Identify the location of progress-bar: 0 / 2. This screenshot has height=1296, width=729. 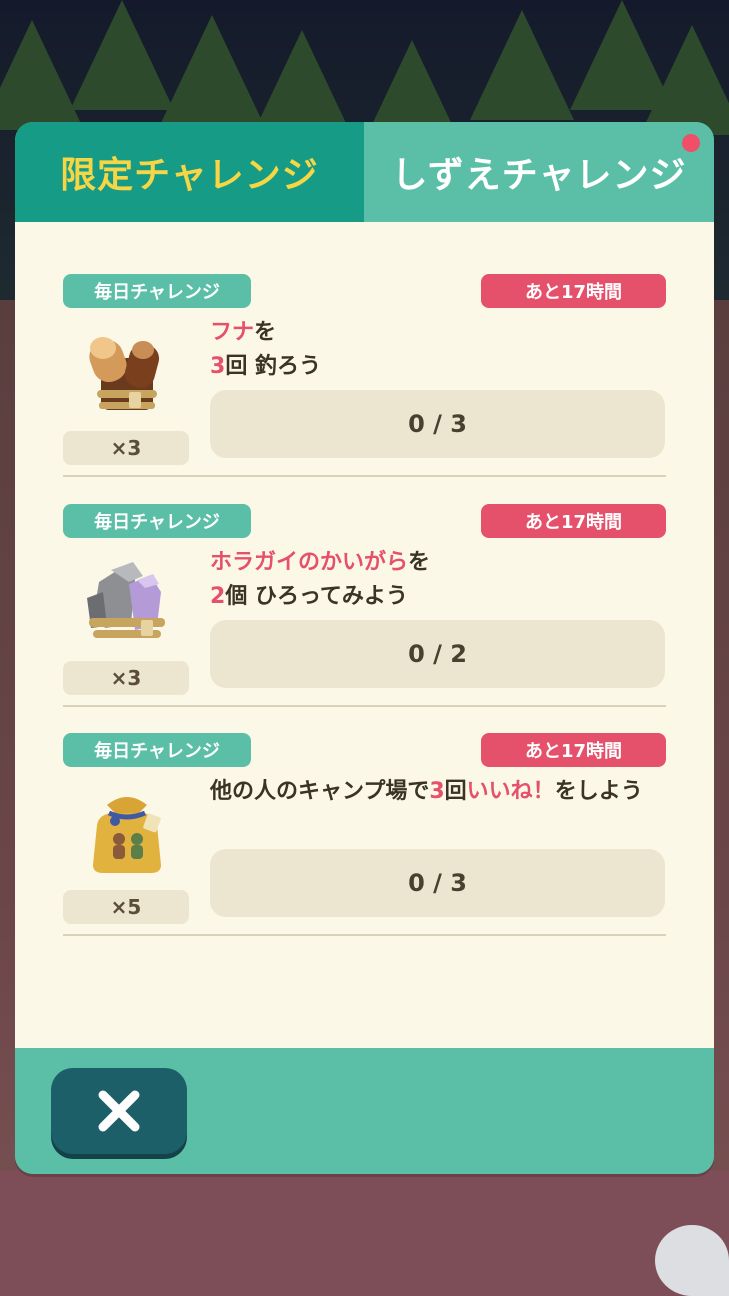
(437, 654).